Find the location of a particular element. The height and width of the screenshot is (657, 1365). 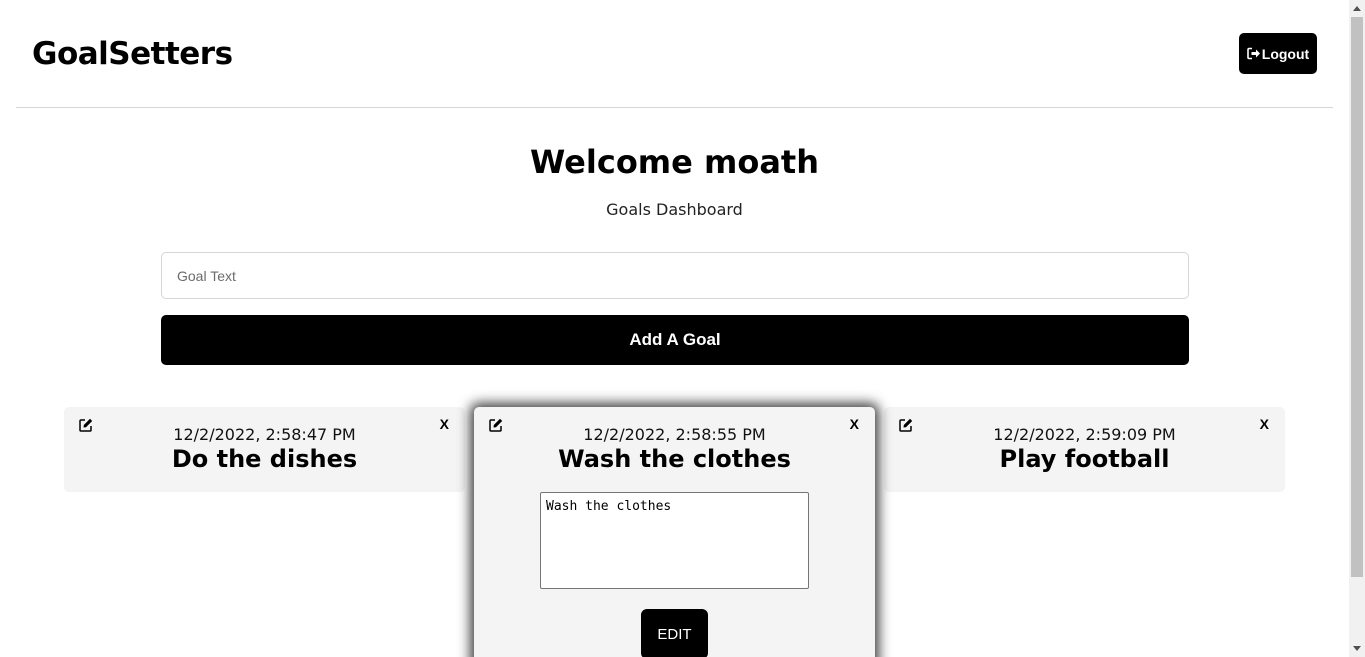

goal-text: Wash the clothes is located at coordinates (674, 459).